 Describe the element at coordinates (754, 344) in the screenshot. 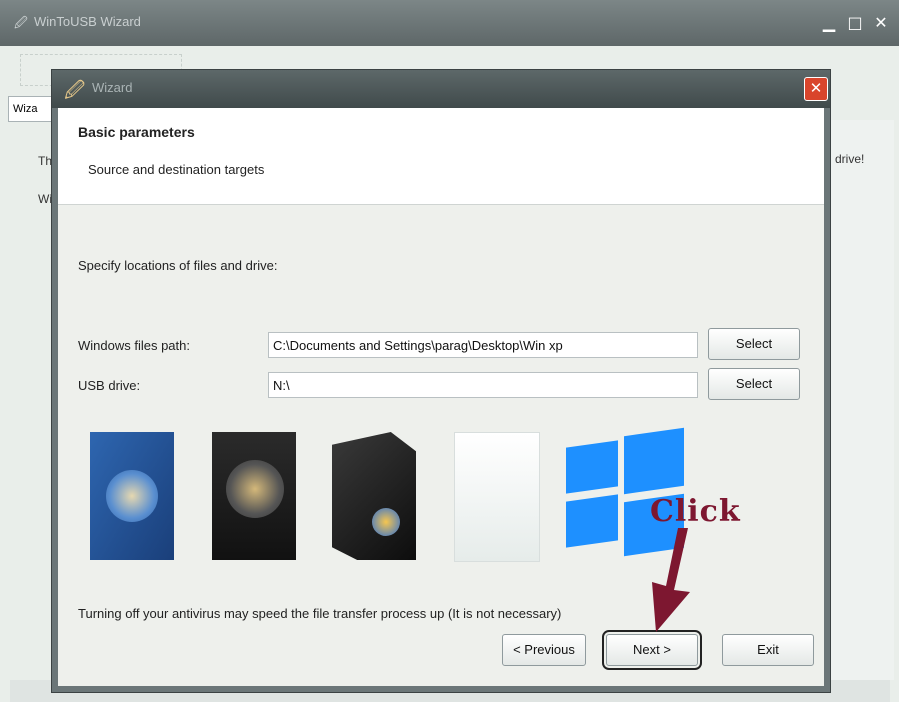

I see `select-windows-path-button: Select` at that location.